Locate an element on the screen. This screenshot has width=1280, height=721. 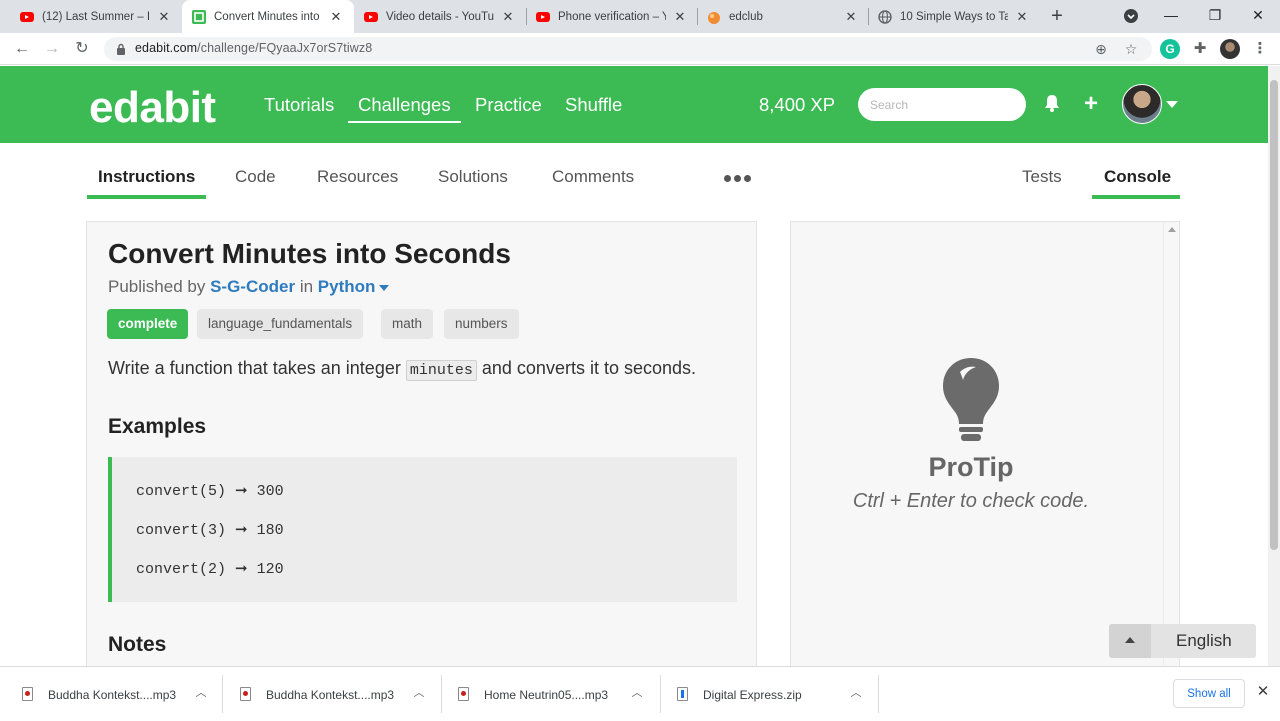
browser-menu-icon: ⋮ is located at coordinates (1260, 49).